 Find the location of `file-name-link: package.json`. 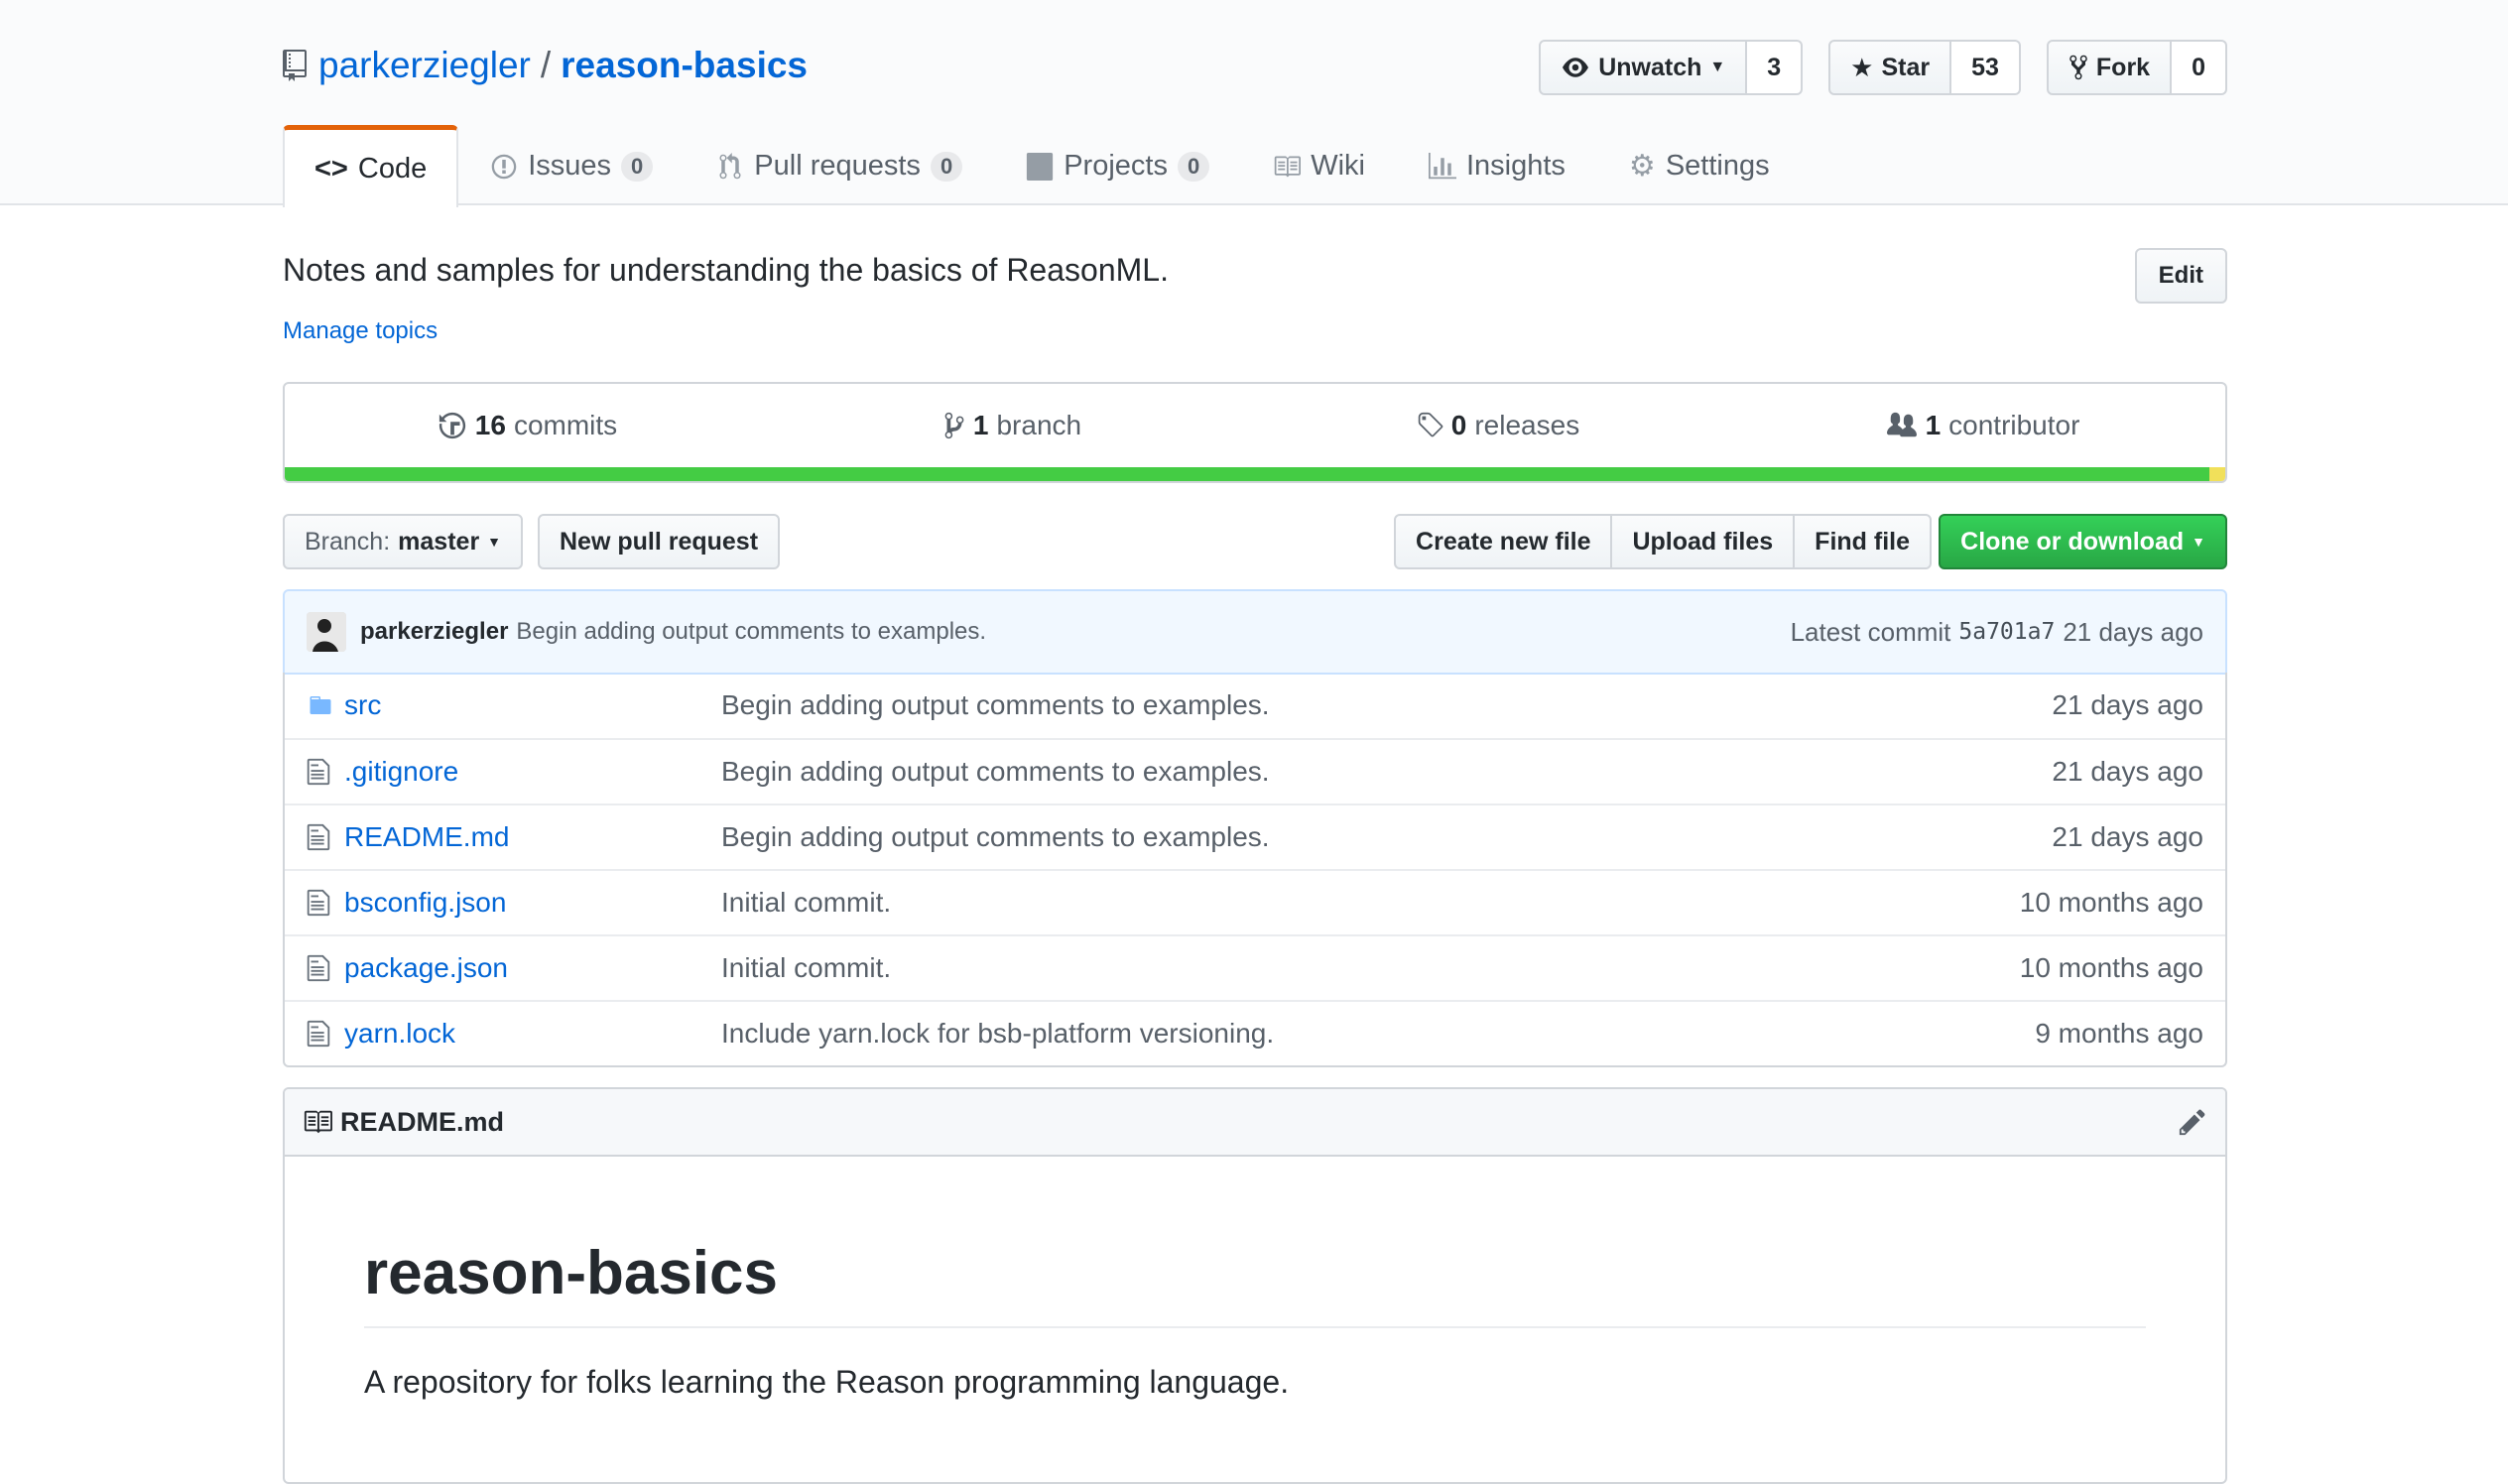

file-name-link: package.json is located at coordinates (532, 968).